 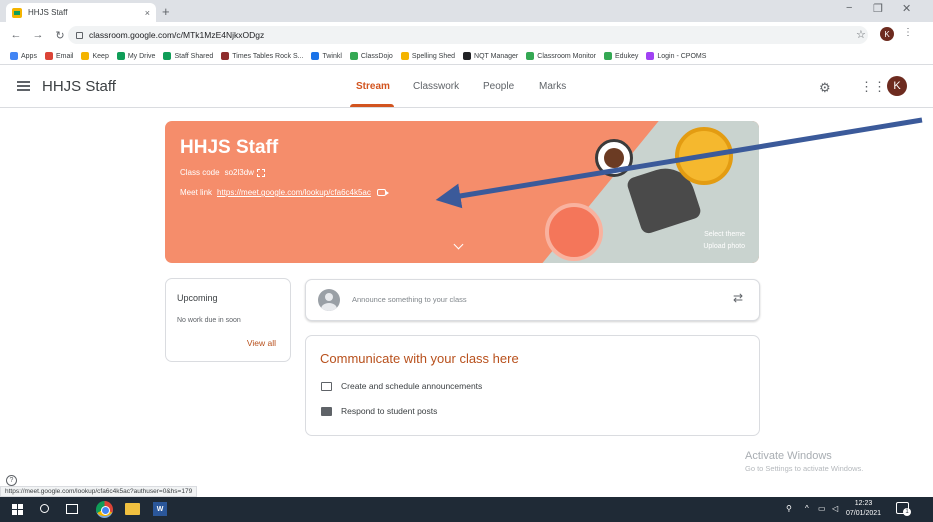 I want to click on bookmark-item: Edukey, so click(x=621, y=56).